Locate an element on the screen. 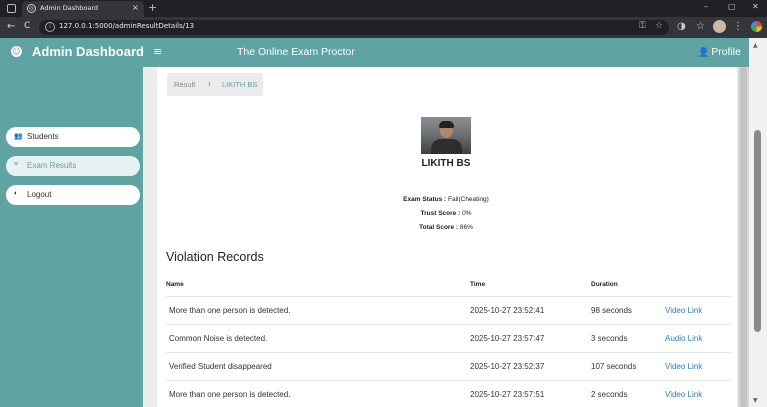  info-icon: i is located at coordinates (50, 27).